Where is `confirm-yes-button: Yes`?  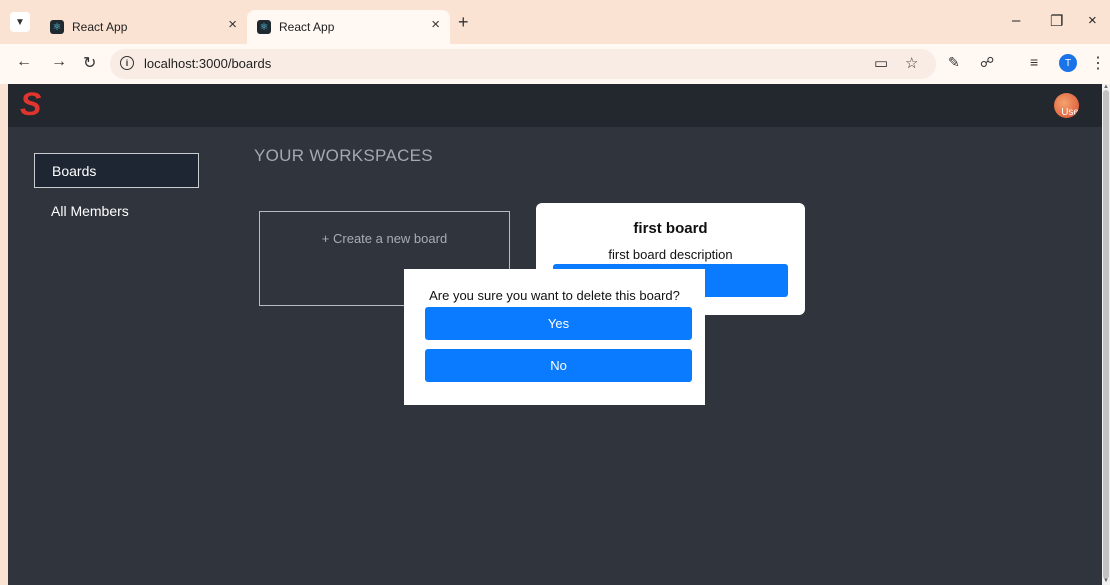 confirm-yes-button: Yes is located at coordinates (558, 323).